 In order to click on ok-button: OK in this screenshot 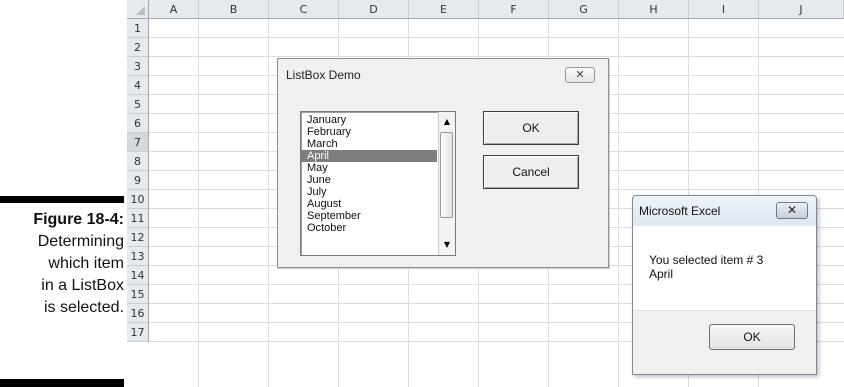, I will do `click(531, 128)`.